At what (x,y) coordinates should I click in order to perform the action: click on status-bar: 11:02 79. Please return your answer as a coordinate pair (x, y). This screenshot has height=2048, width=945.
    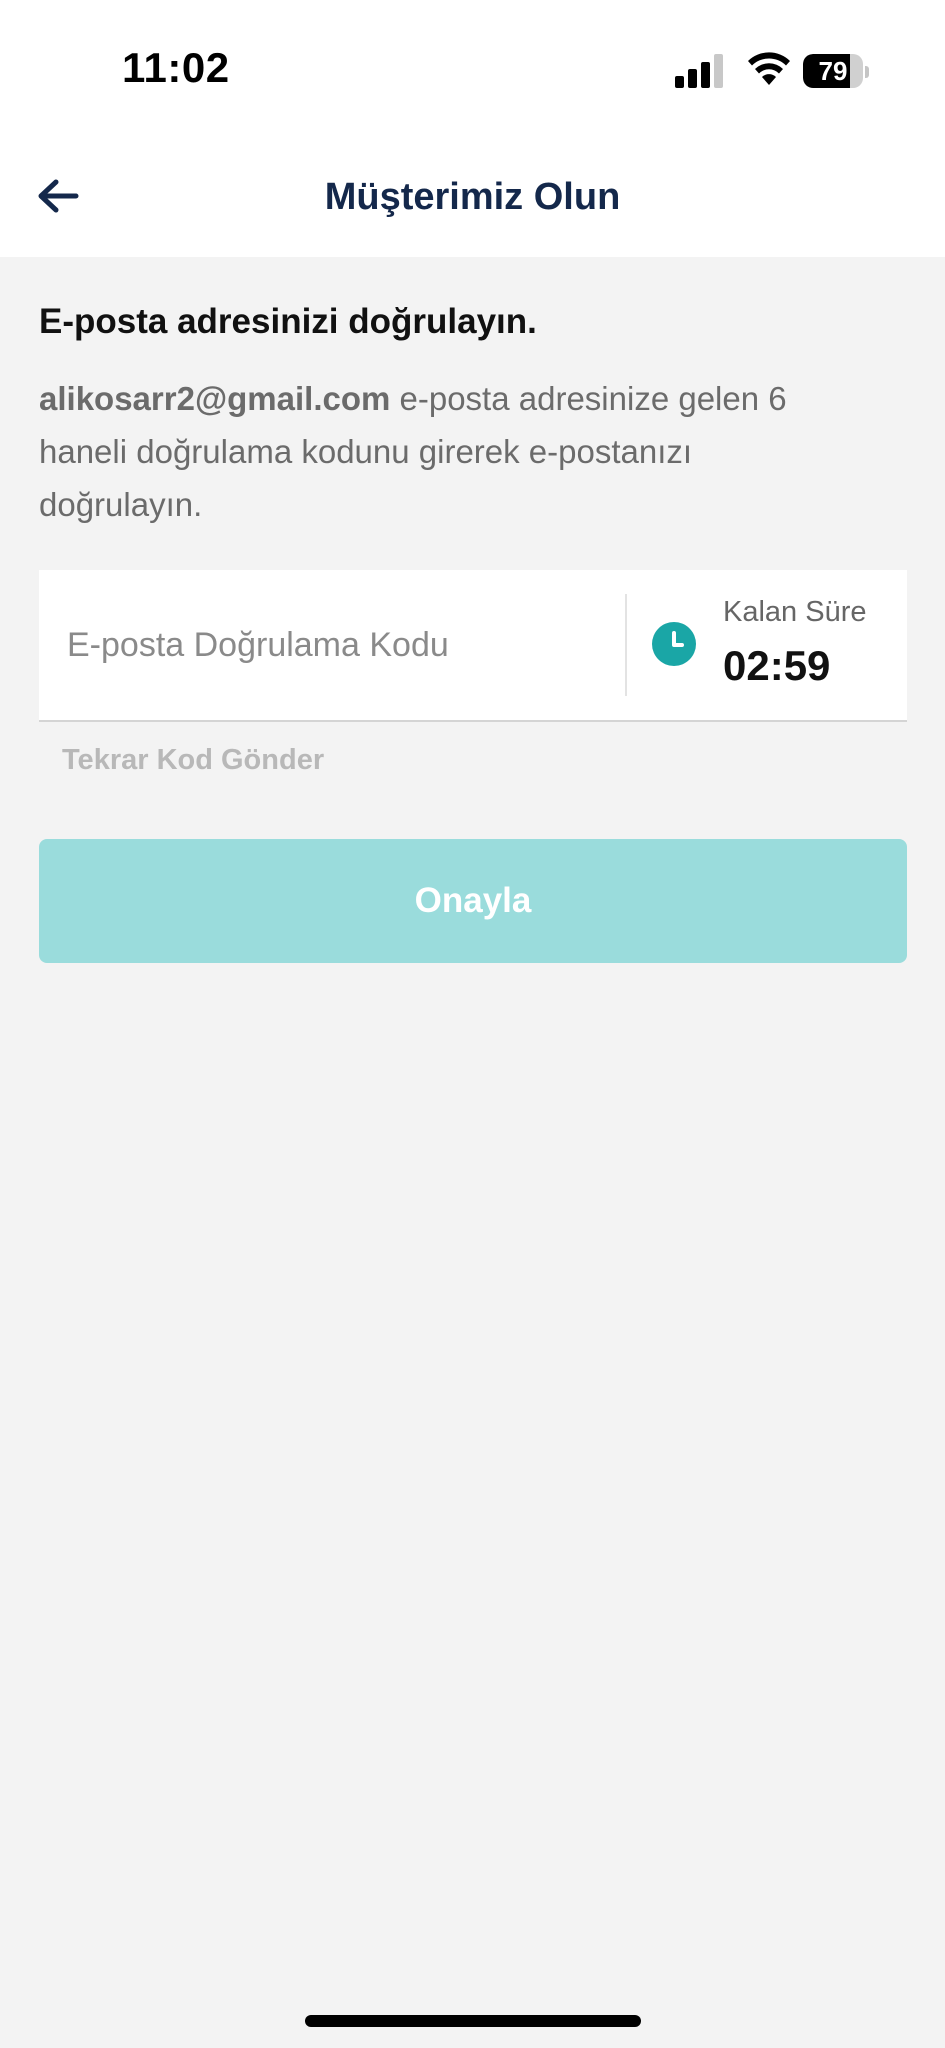
    Looking at the image, I should click on (472, 70).